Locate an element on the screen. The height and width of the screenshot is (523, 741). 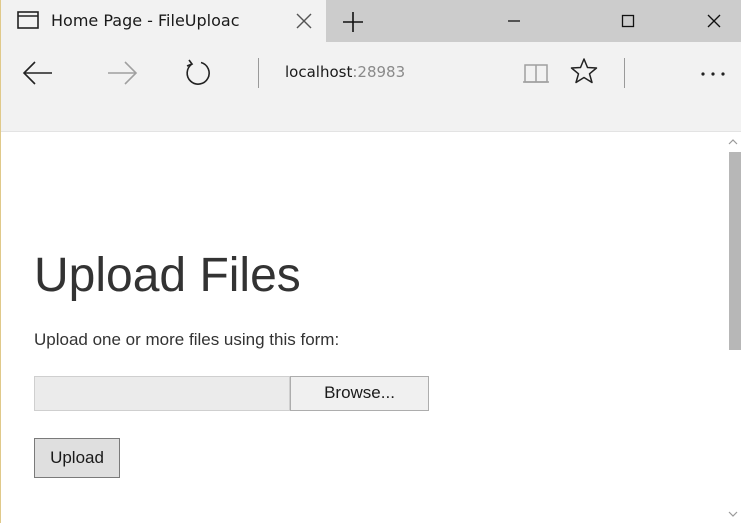
scroll-up-icon is located at coordinates (733, 142).